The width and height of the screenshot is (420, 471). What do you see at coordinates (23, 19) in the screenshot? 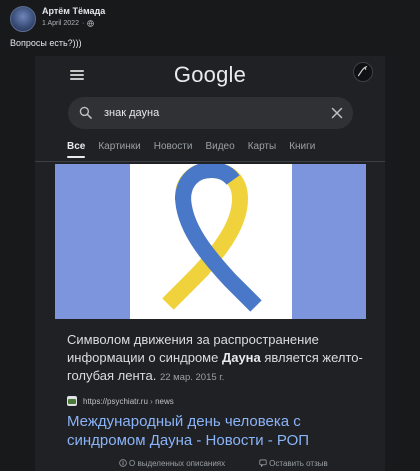
I see `avatar` at bounding box center [23, 19].